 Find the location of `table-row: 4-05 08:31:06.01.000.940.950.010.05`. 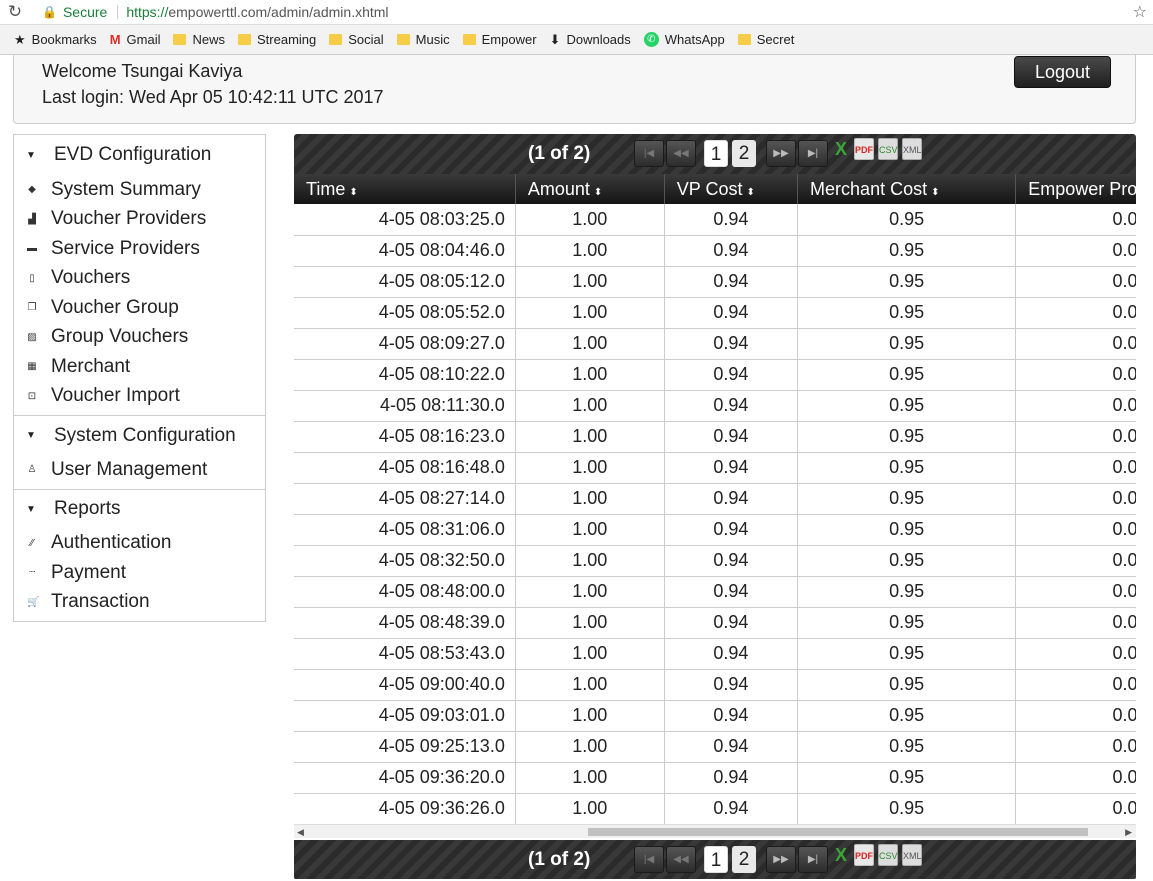

table-row: 4-05 08:31:06.01.000.940.950.010.05 is located at coordinates (715, 530).